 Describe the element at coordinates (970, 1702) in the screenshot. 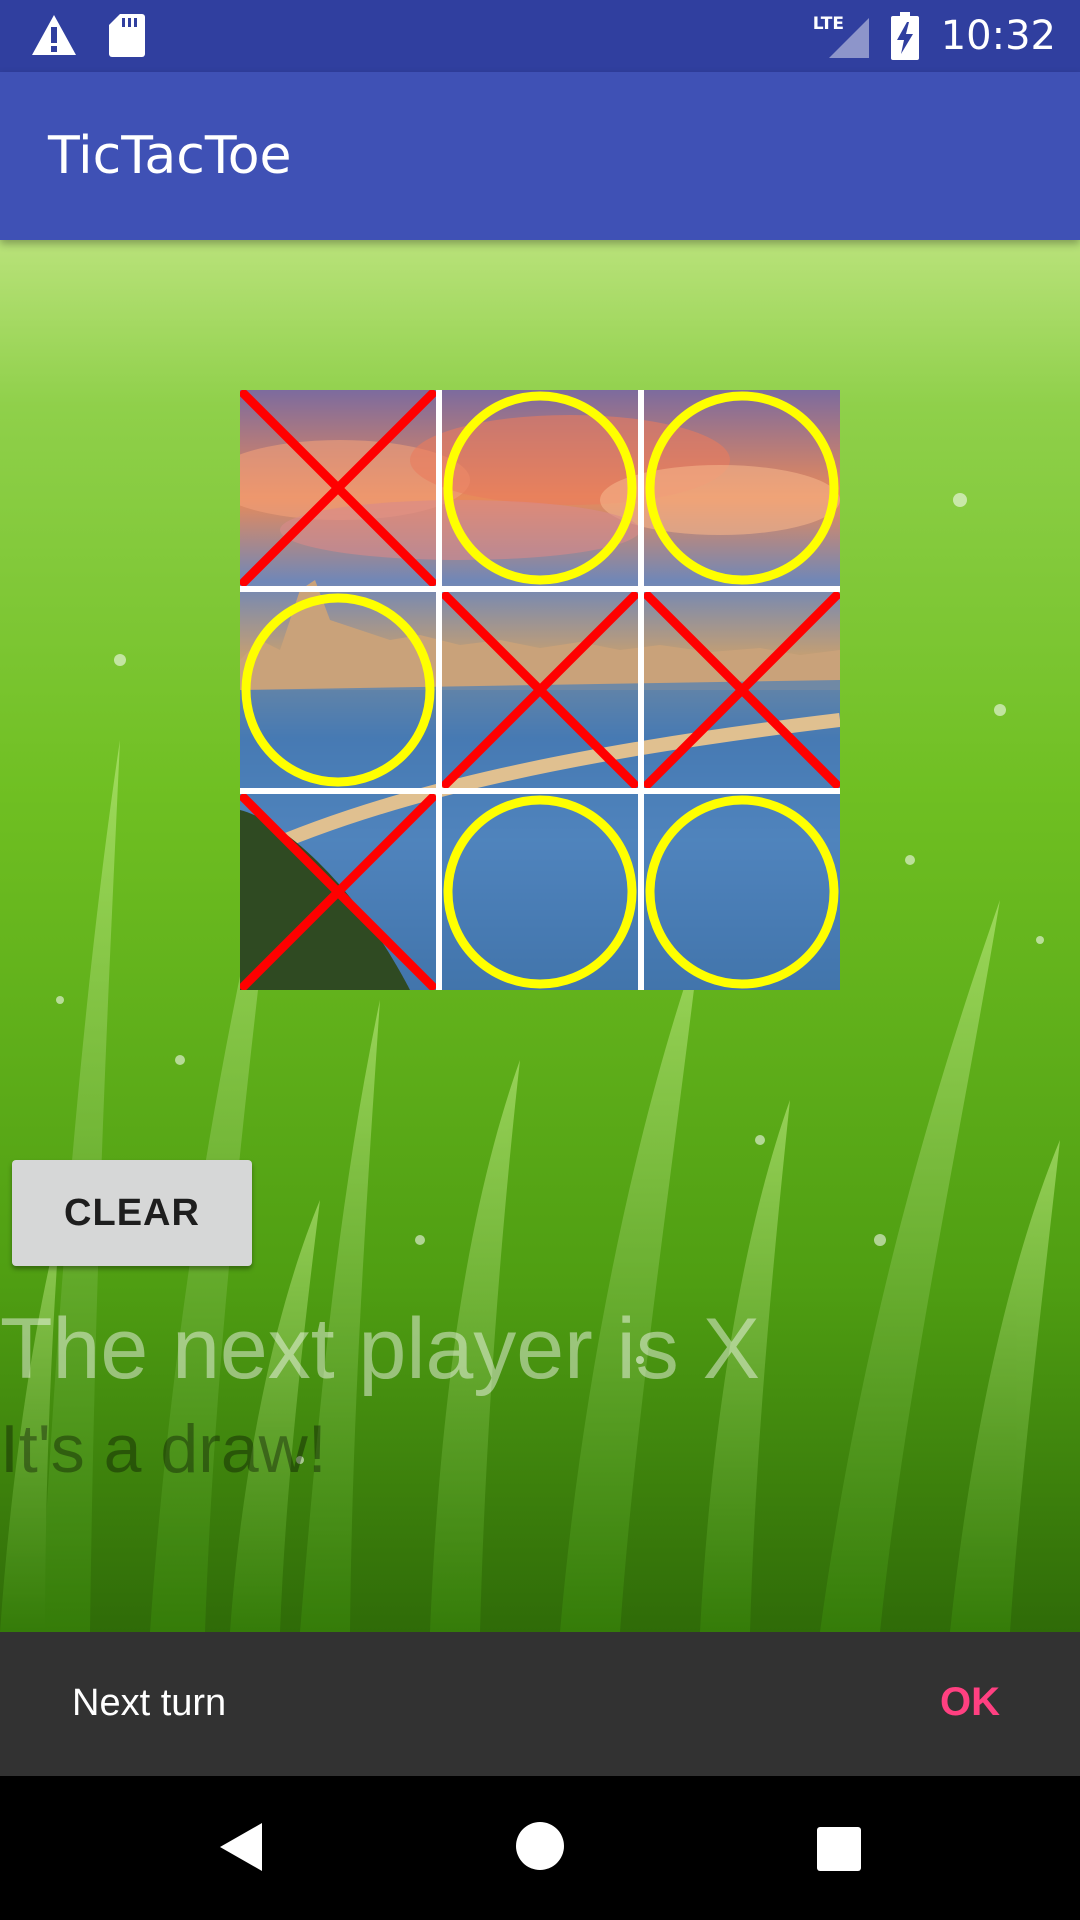

I see `snackbar-ok-button: OK` at that location.